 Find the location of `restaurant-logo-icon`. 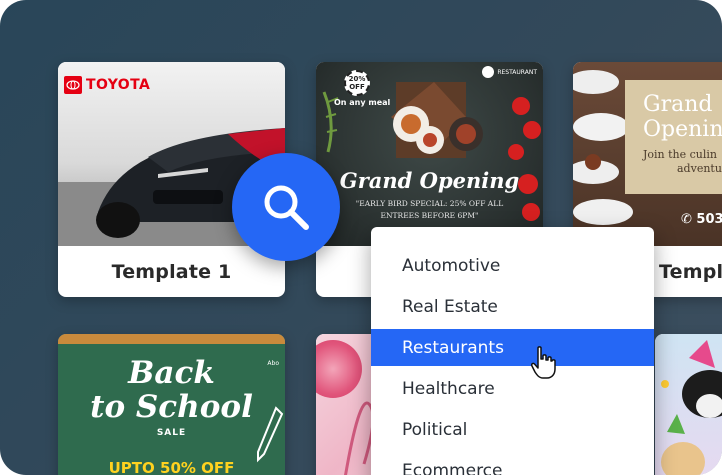

restaurant-logo-icon is located at coordinates (488, 72).